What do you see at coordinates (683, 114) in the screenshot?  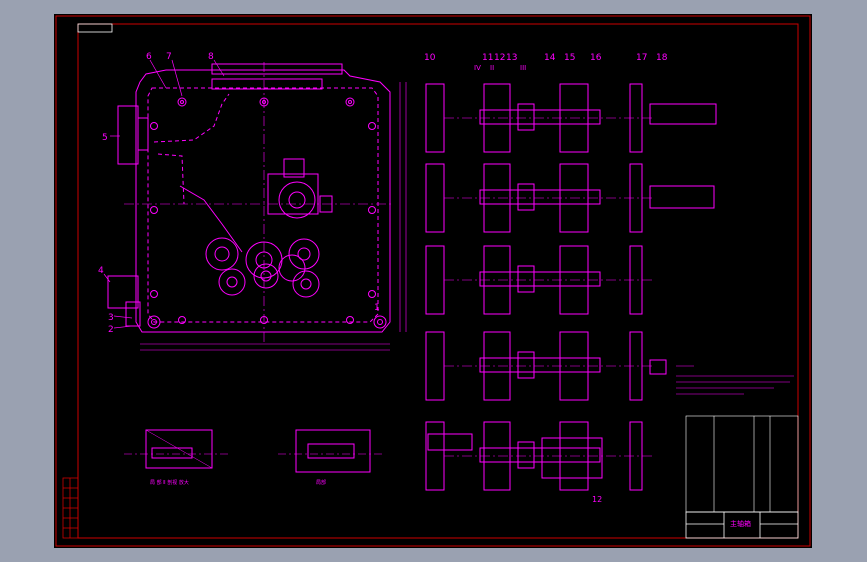 I see `section-1-motor` at bounding box center [683, 114].